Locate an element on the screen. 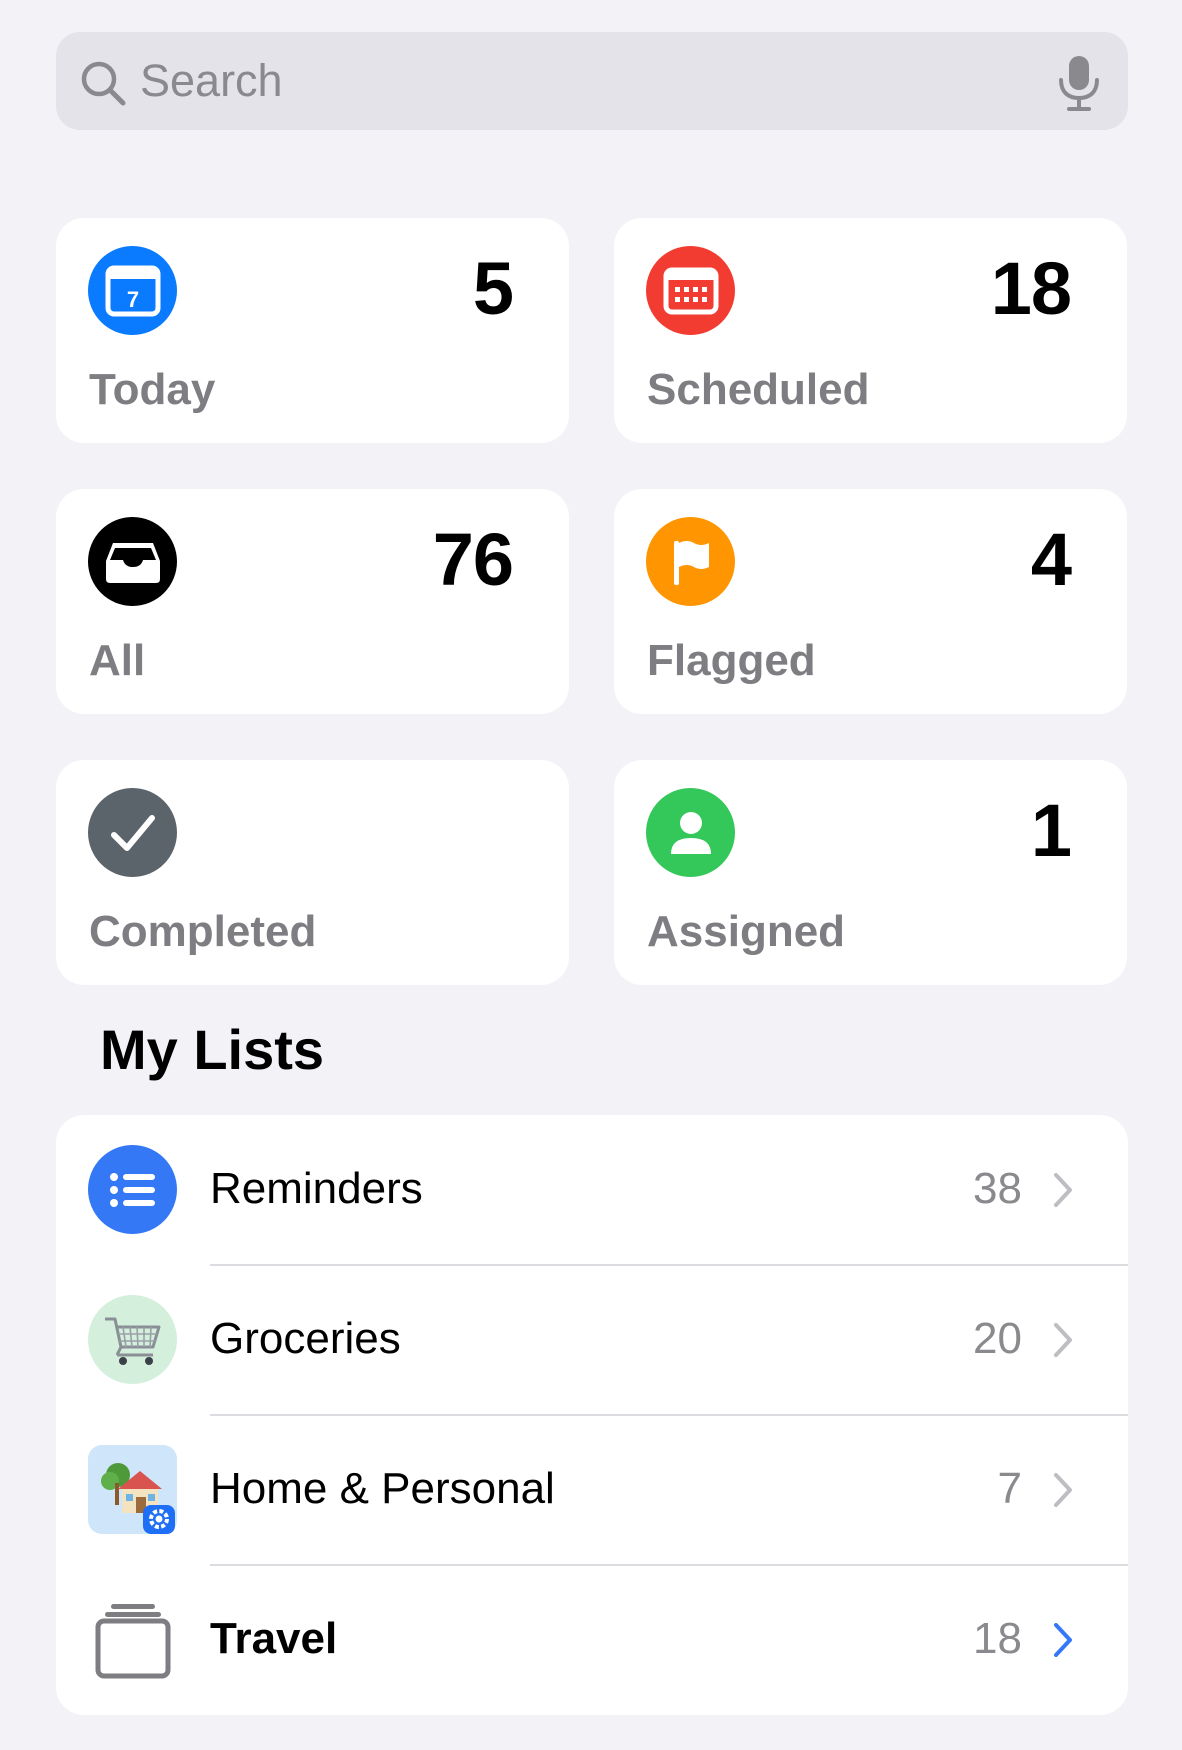  list-item-reminders: Reminders 38 is located at coordinates (592, 1190).